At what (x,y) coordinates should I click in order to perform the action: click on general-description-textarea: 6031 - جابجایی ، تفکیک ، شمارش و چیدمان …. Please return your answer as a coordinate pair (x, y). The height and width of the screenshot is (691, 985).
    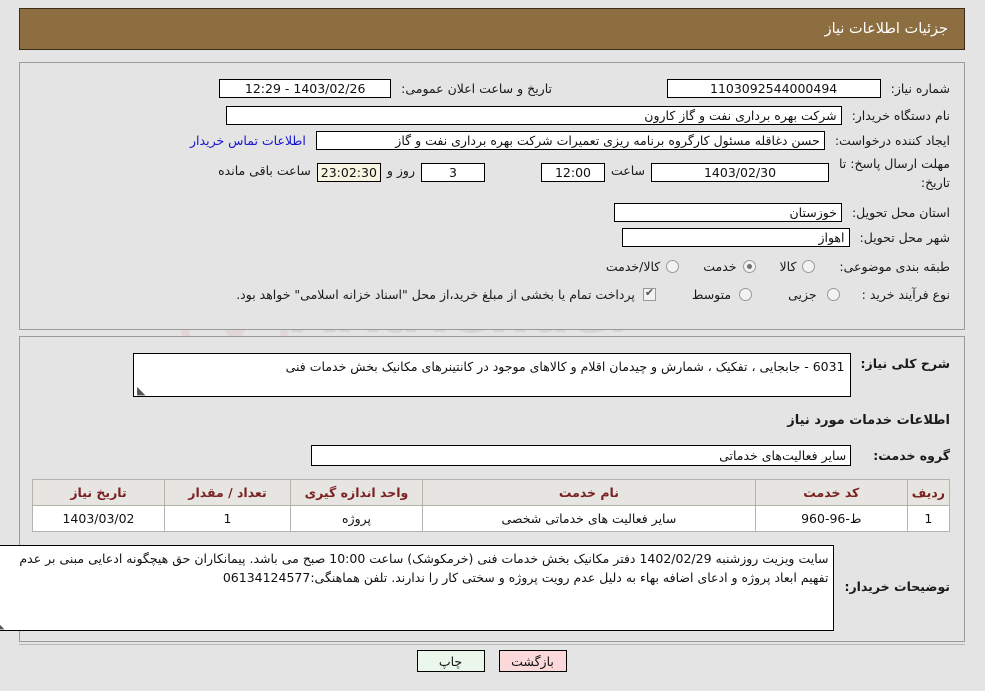
    Looking at the image, I should click on (492, 375).